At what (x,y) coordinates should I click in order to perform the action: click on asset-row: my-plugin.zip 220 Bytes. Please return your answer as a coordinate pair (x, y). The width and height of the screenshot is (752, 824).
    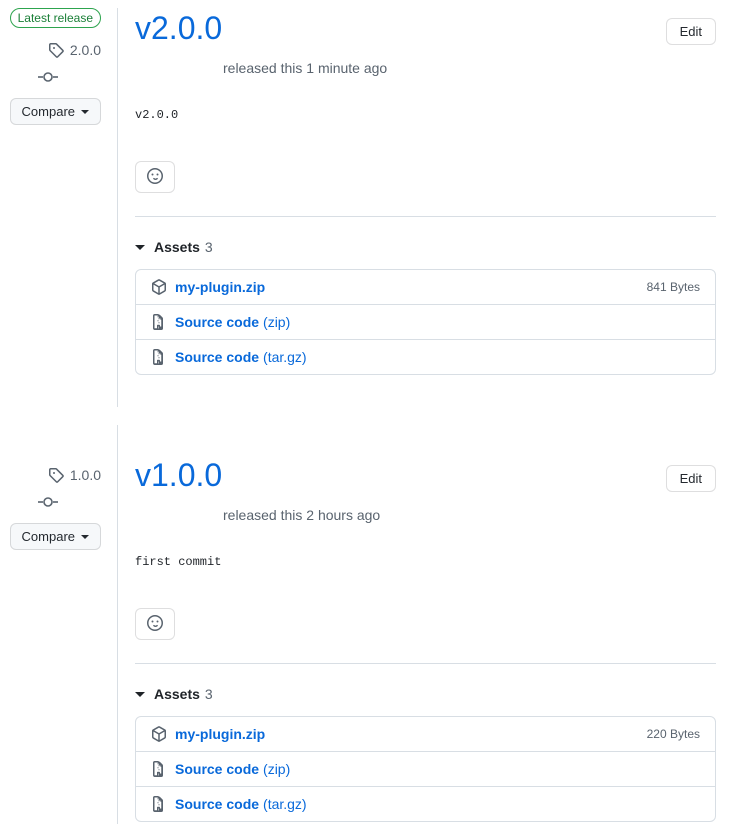
    Looking at the image, I should click on (425, 734).